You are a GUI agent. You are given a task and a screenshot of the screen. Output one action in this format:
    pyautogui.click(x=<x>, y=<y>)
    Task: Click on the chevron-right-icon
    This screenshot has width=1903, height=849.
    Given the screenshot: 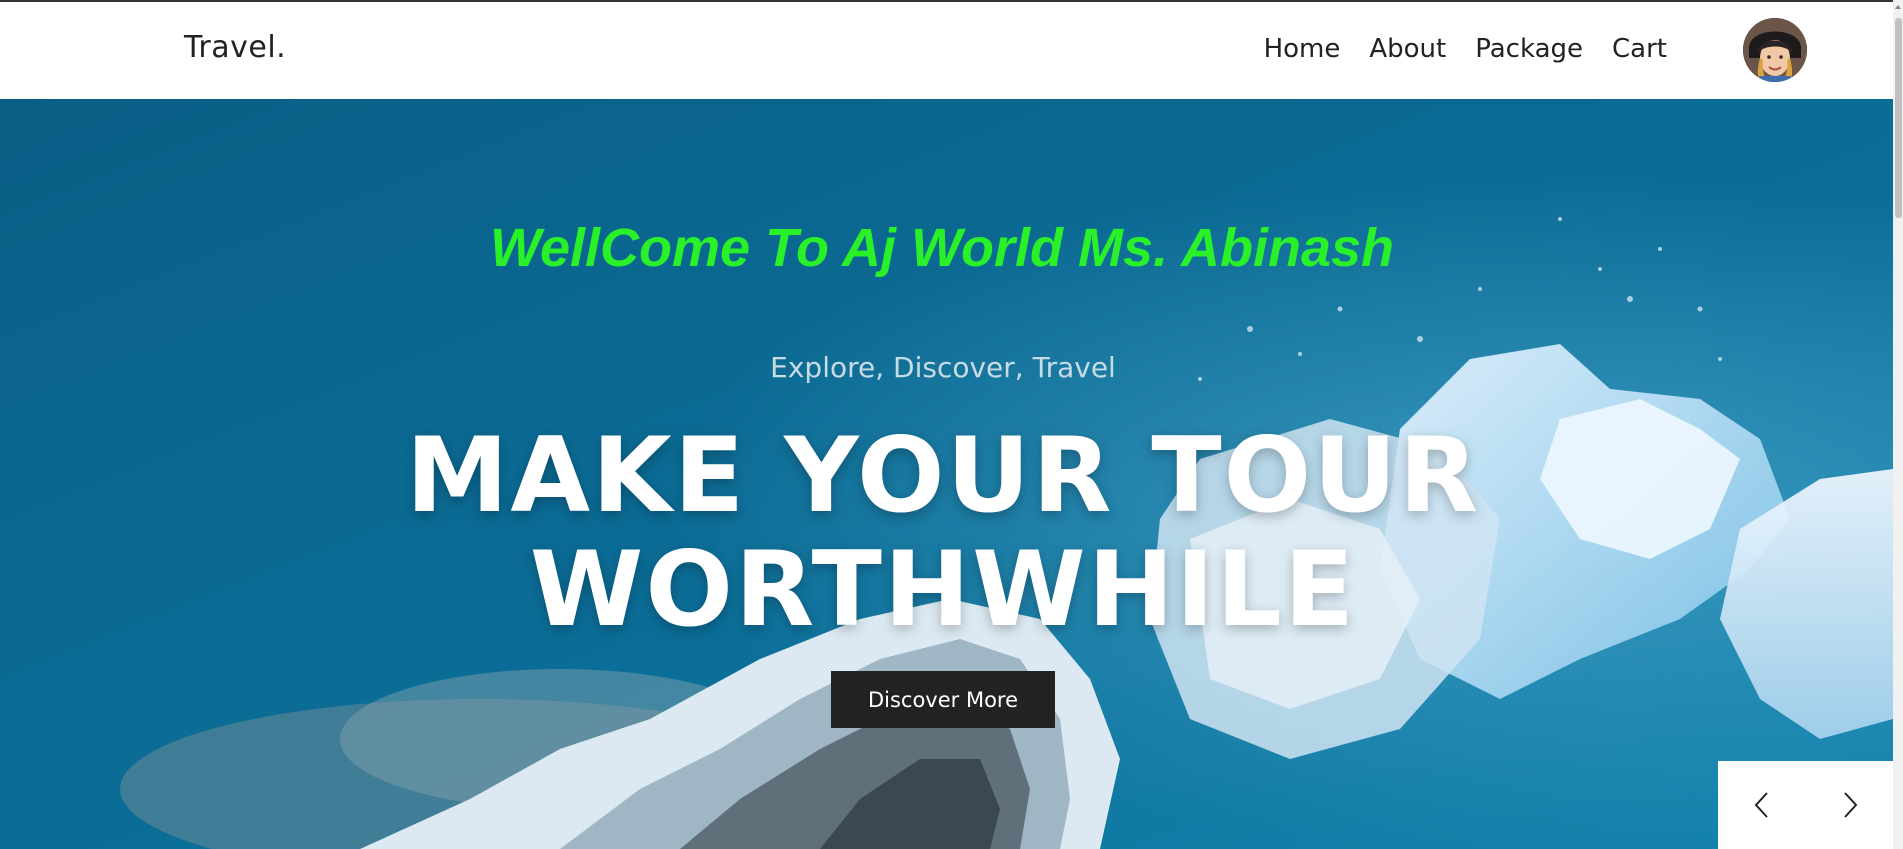 What is the action you would take?
    pyautogui.click(x=1849, y=805)
    